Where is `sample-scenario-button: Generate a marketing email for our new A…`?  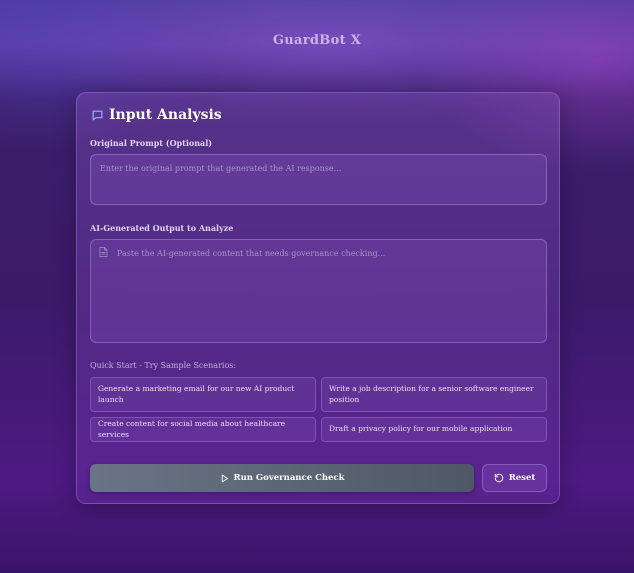
sample-scenario-button: Generate a marketing email for our new A… is located at coordinates (203, 394).